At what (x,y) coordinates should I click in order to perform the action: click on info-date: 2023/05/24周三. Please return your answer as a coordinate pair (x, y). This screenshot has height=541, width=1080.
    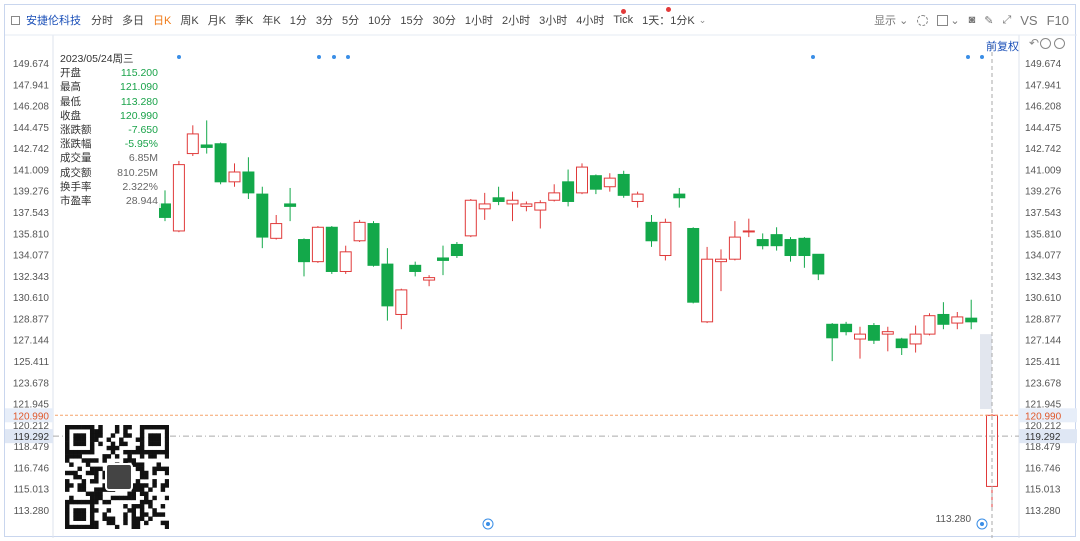
    Looking at the image, I should click on (97, 59).